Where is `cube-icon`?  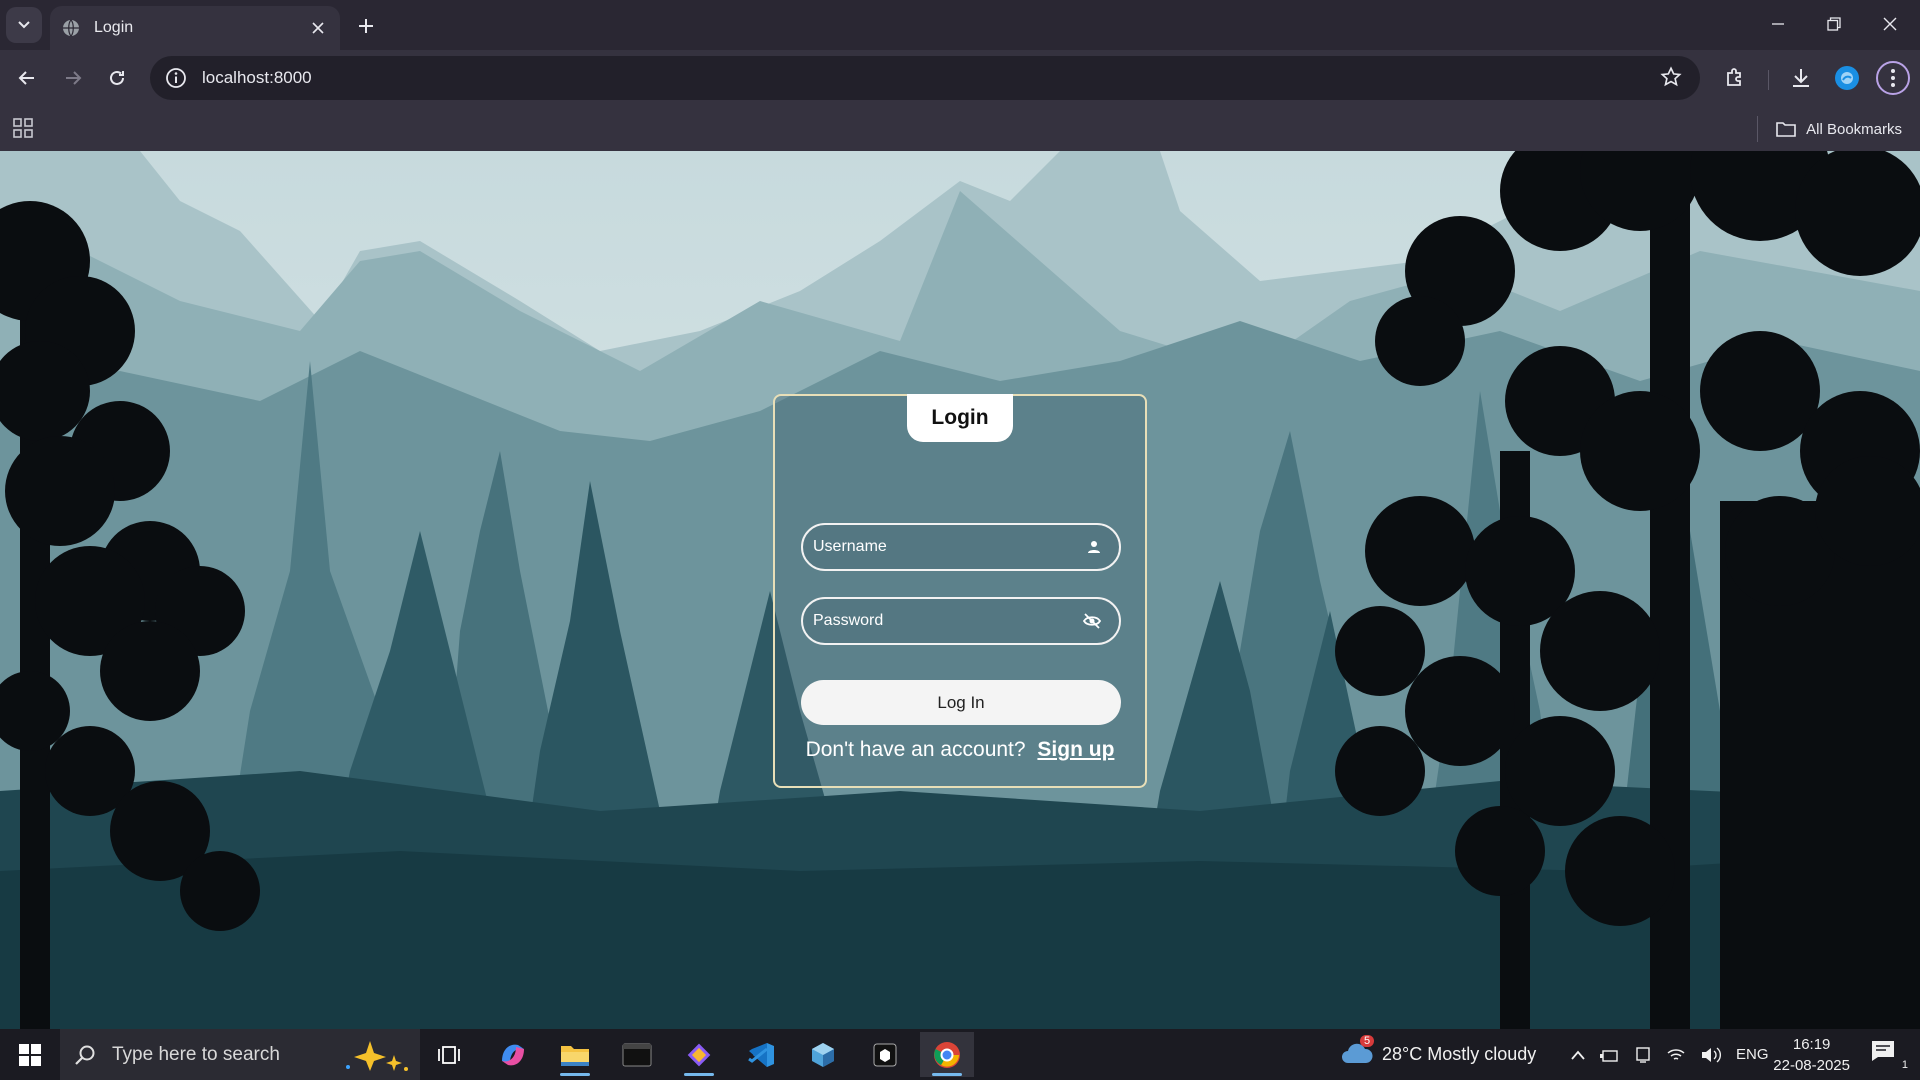 cube-icon is located at coordinates (823, 1054).